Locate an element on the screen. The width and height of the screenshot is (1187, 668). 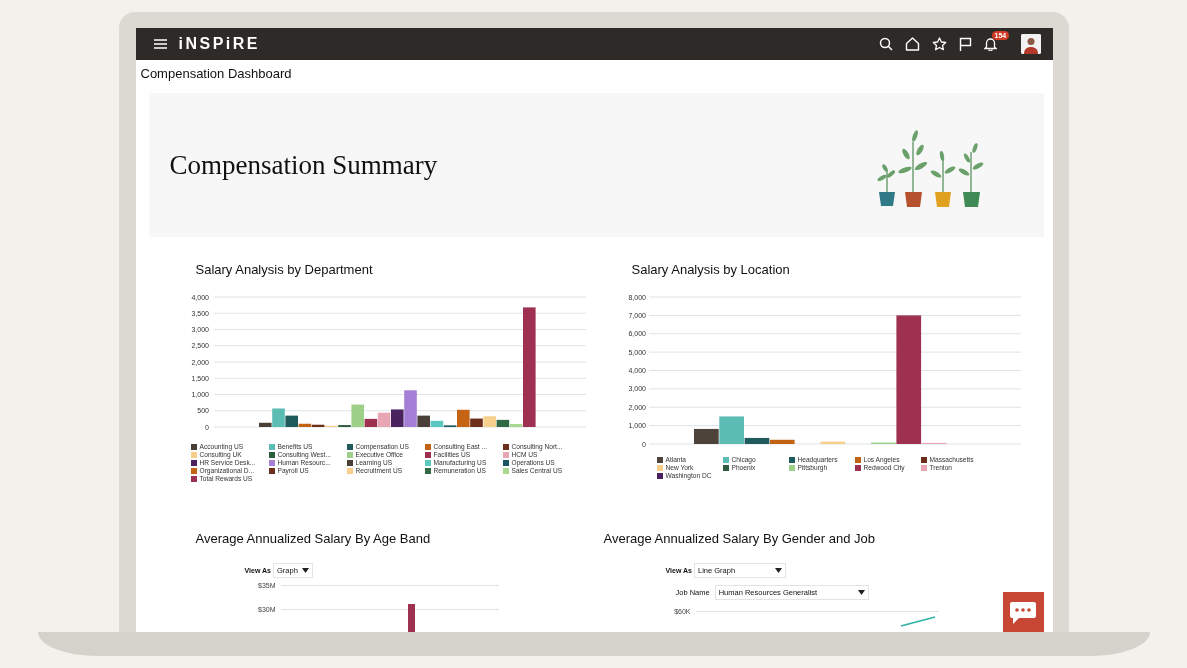
search-icon is located at coordinates (885, 44).